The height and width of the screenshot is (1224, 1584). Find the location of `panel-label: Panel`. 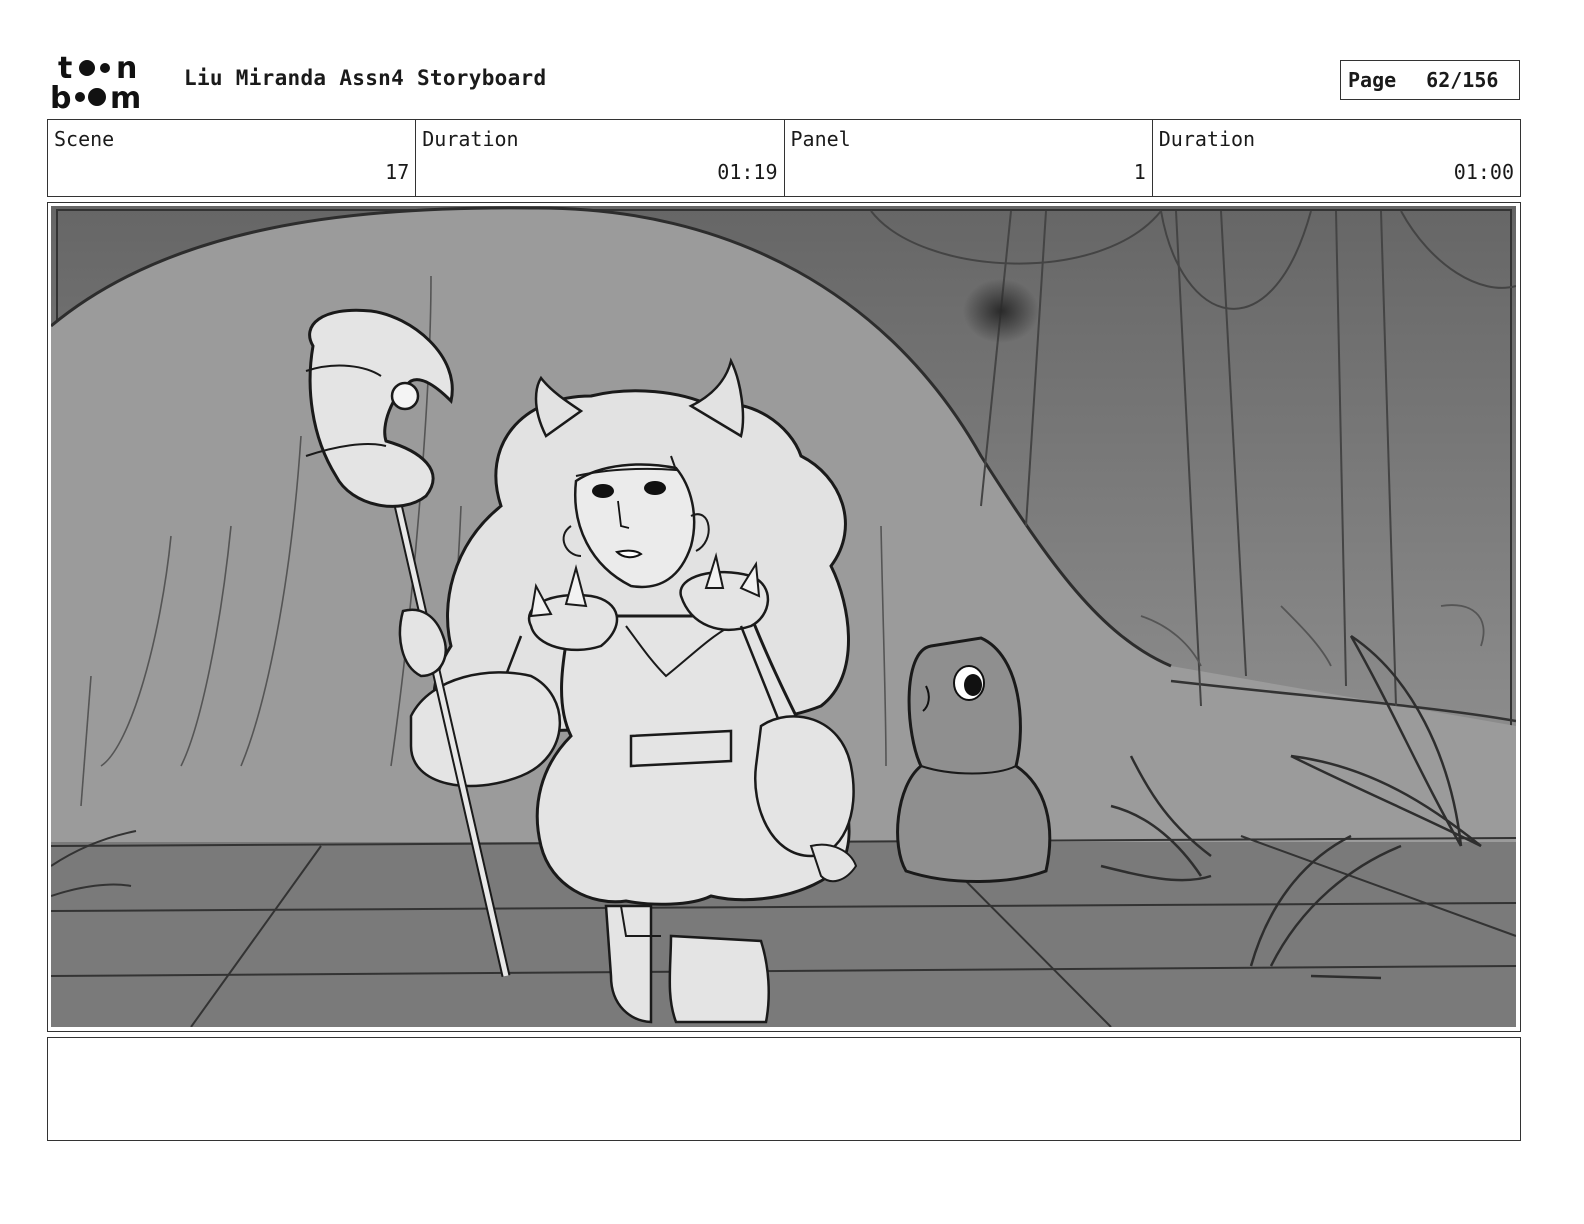

panel-label: Panel is located at coordinates (820, 139).